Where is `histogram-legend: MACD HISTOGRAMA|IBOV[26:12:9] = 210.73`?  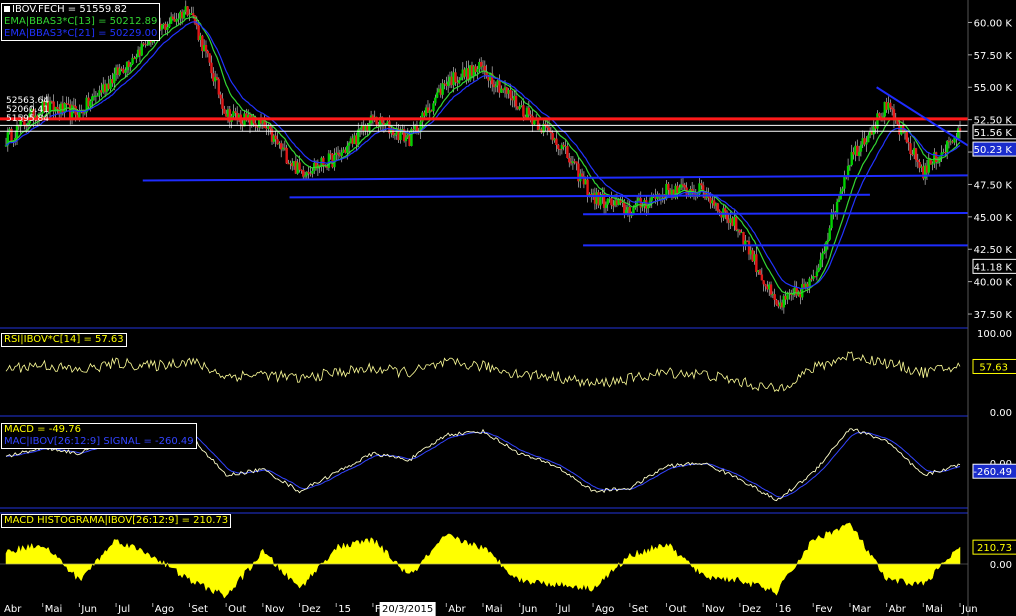 histogram-legend: MACD HISTOGRAMA|IBOV[26:12:9] = 210.73 is located at coordinates (116, 521).